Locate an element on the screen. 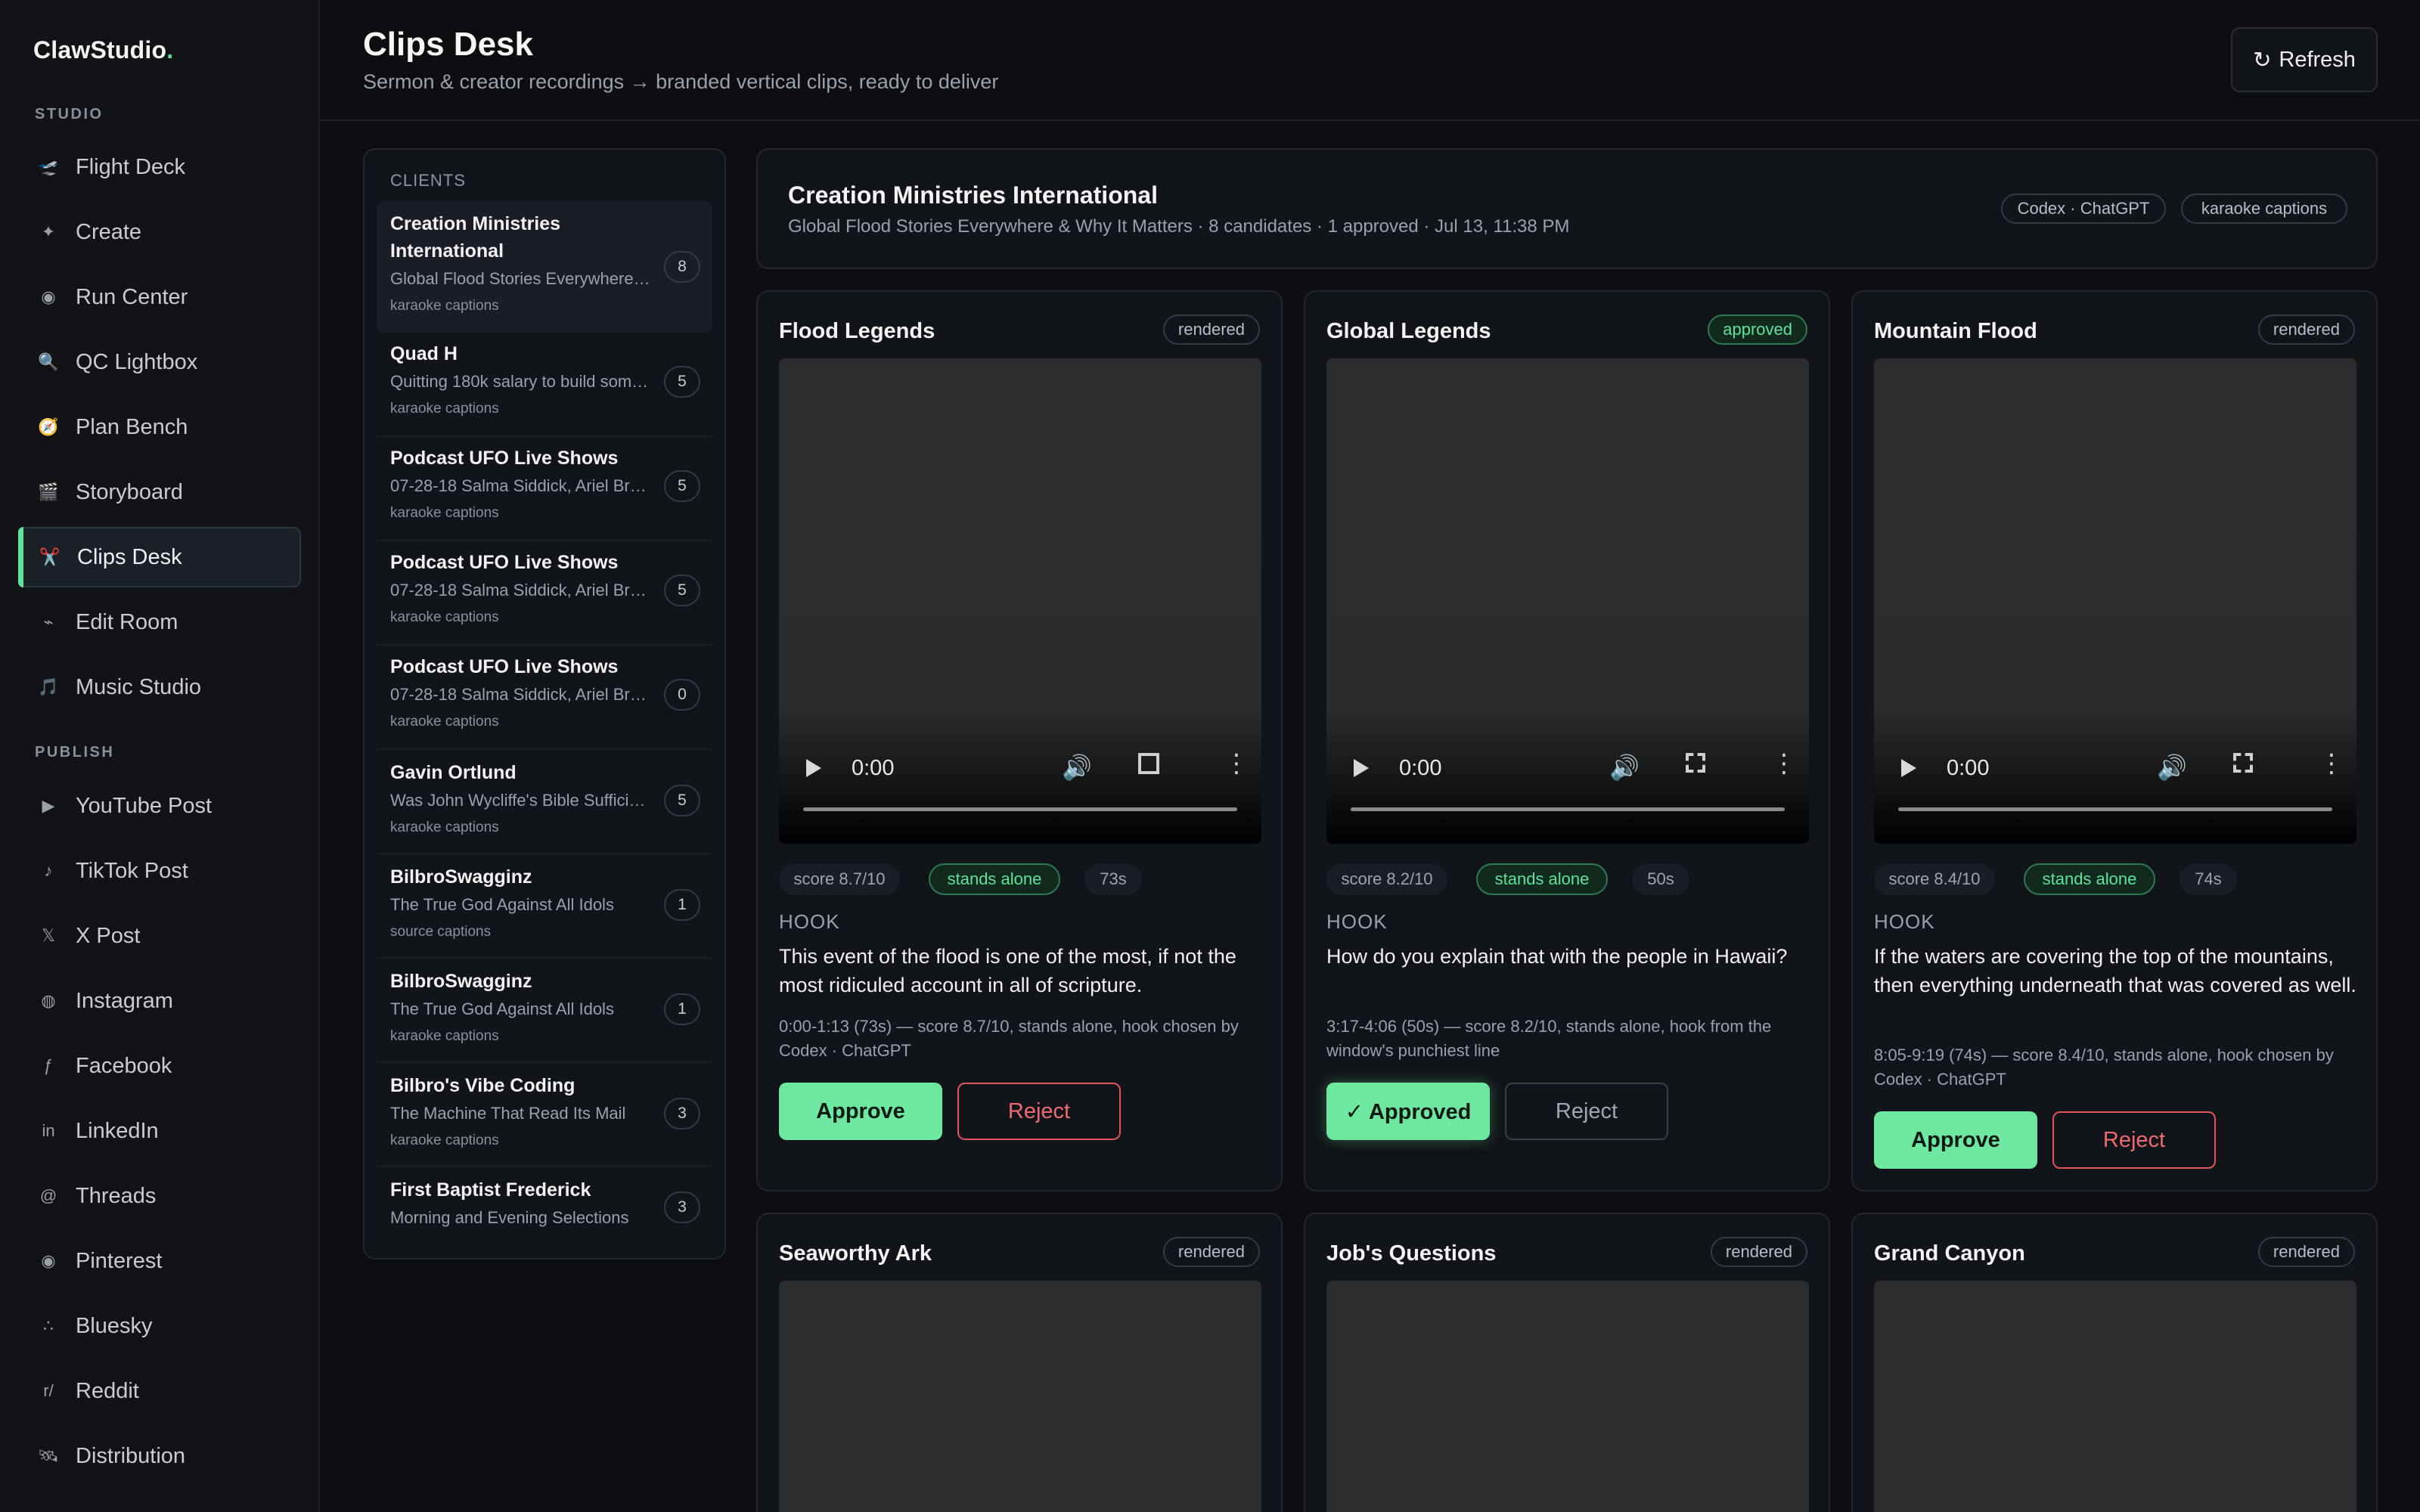  clip-card: Seaworthy Ark rendered is located at coordinates (1019, 1362).